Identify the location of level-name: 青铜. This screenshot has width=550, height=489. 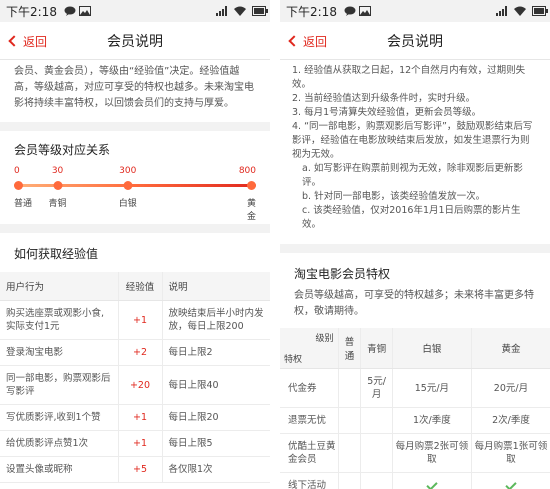
(57, 204).